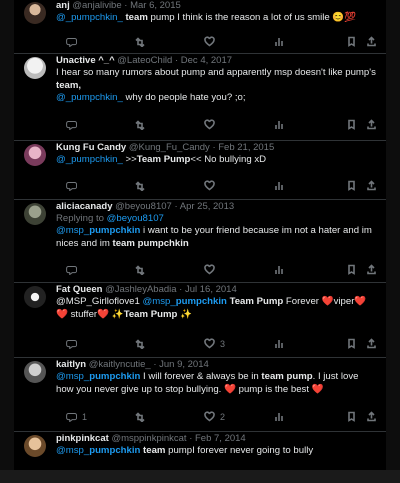  I want to click on user-handle: @anjalivibe, so click(96, 5).